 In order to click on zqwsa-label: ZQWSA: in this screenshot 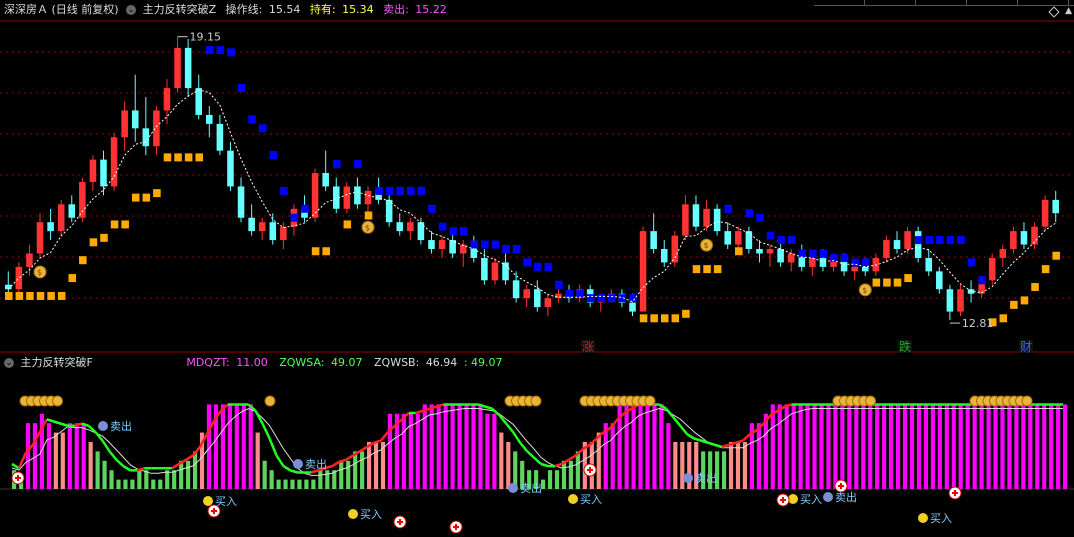, I will do `click(302, 362)`.